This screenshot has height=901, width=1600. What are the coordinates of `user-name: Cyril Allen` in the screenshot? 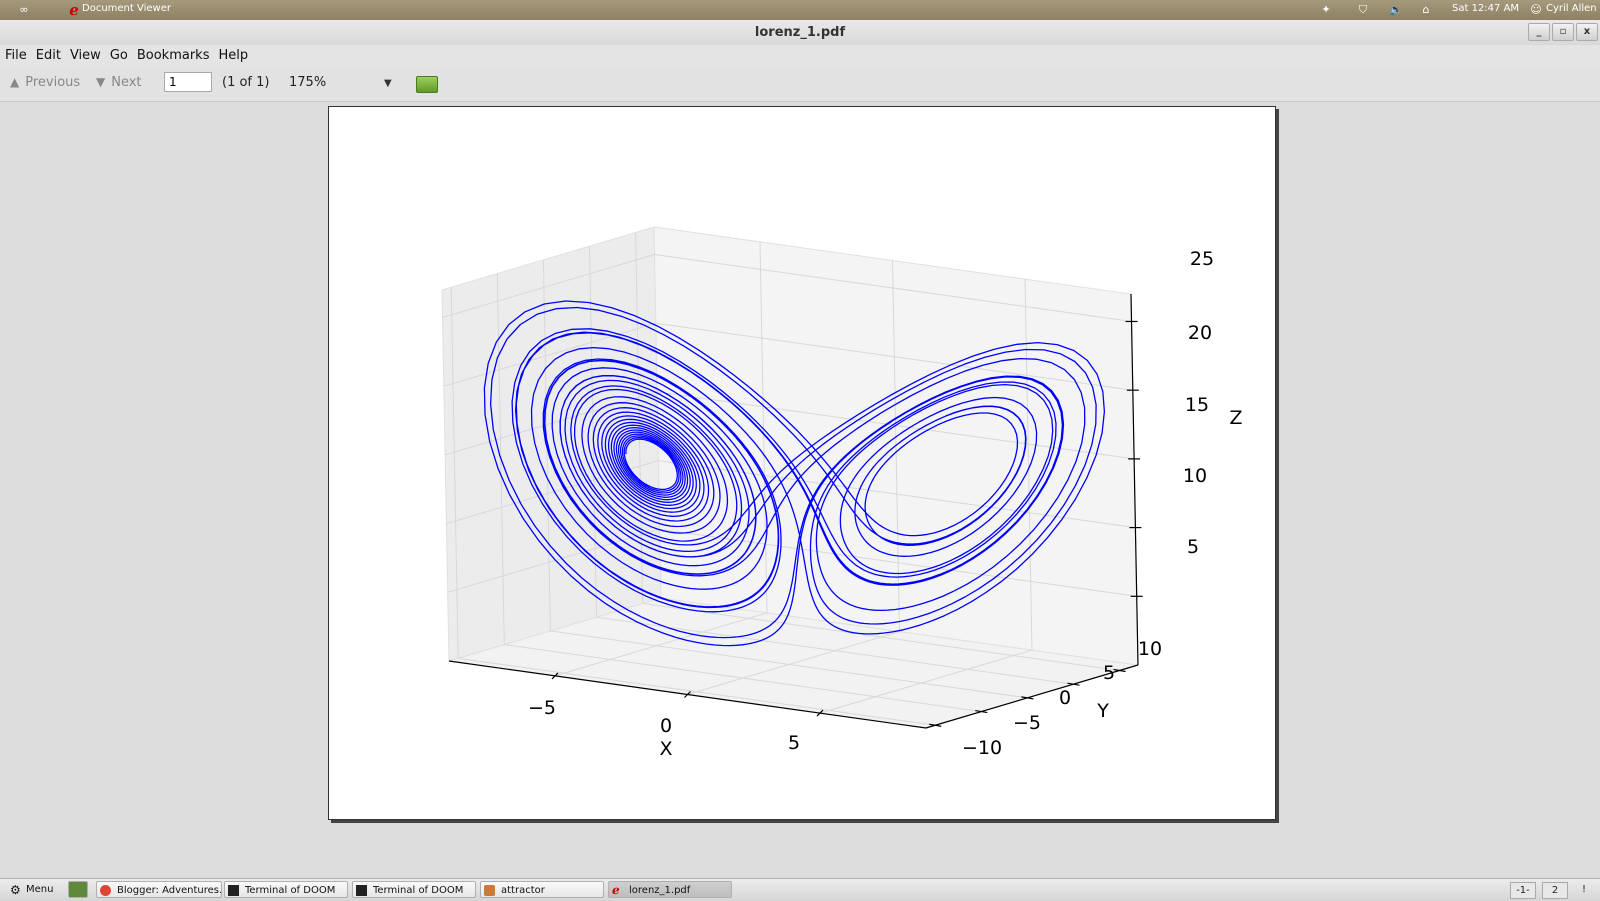 It's located at (1571, 8).